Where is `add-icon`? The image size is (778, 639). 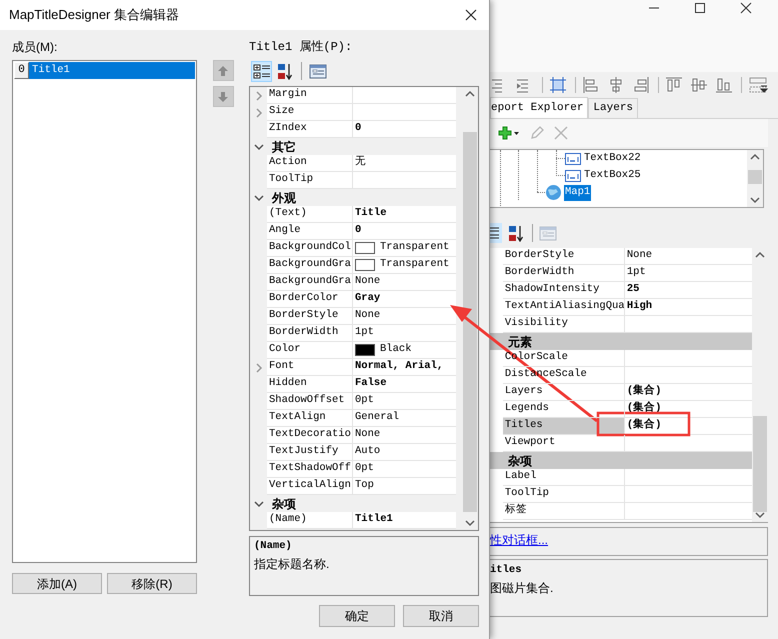
add-icon is located at coordinates (509, 133).